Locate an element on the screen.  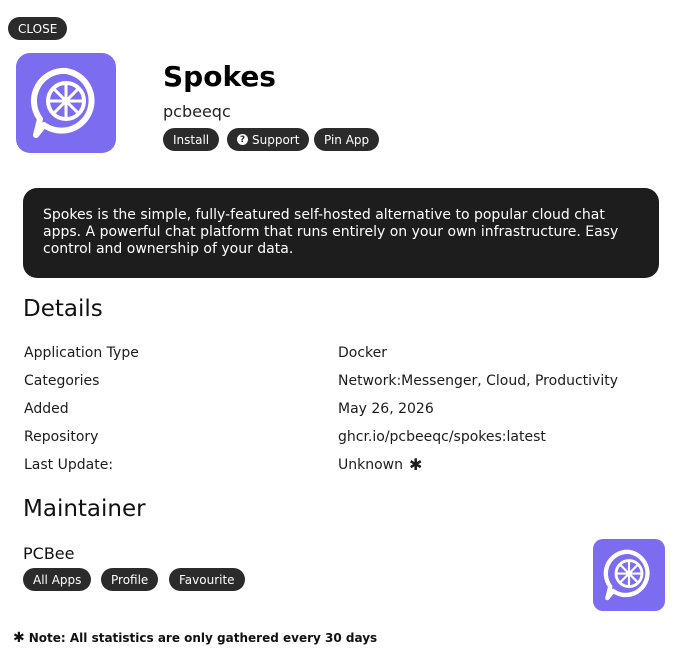
details-value-text: Docker is located at coordinates (363, 353).